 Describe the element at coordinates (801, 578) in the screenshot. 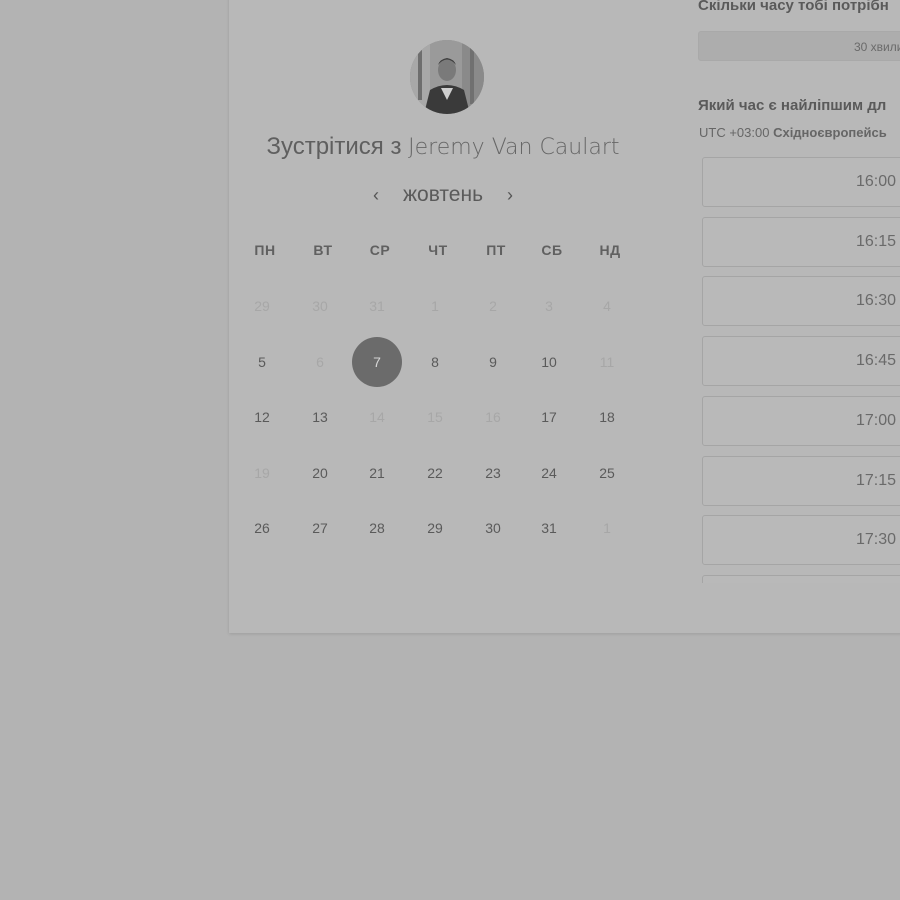

I see `time-slot-button` at that location.